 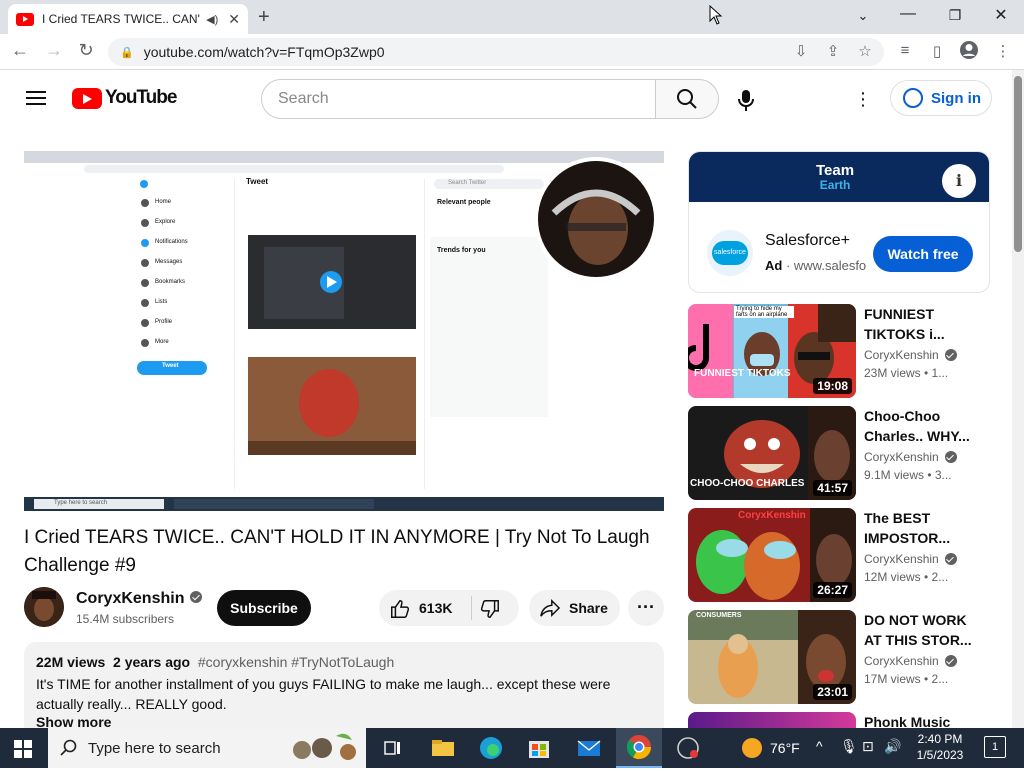 I want to click on bookmark-star-icon: ☆, so click(x=865, y=51).